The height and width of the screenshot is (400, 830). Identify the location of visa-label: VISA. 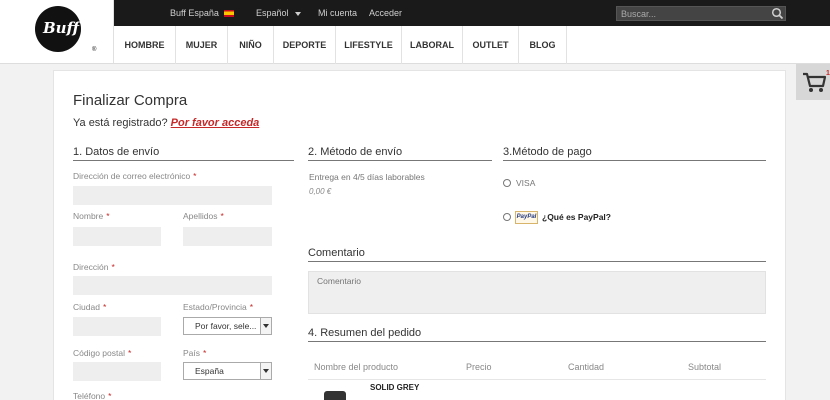
(525, 183).